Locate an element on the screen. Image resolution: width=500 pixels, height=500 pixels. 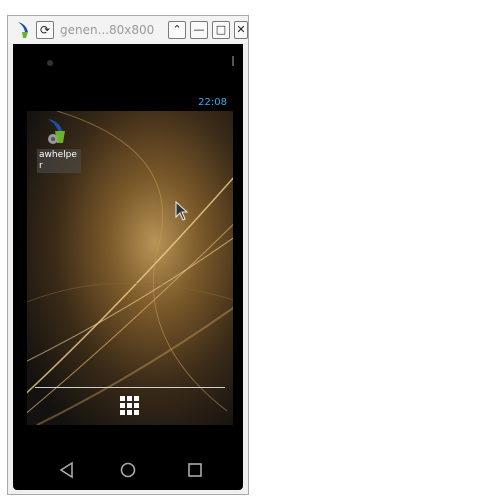
back-icon is located at coordinates (67, 470).